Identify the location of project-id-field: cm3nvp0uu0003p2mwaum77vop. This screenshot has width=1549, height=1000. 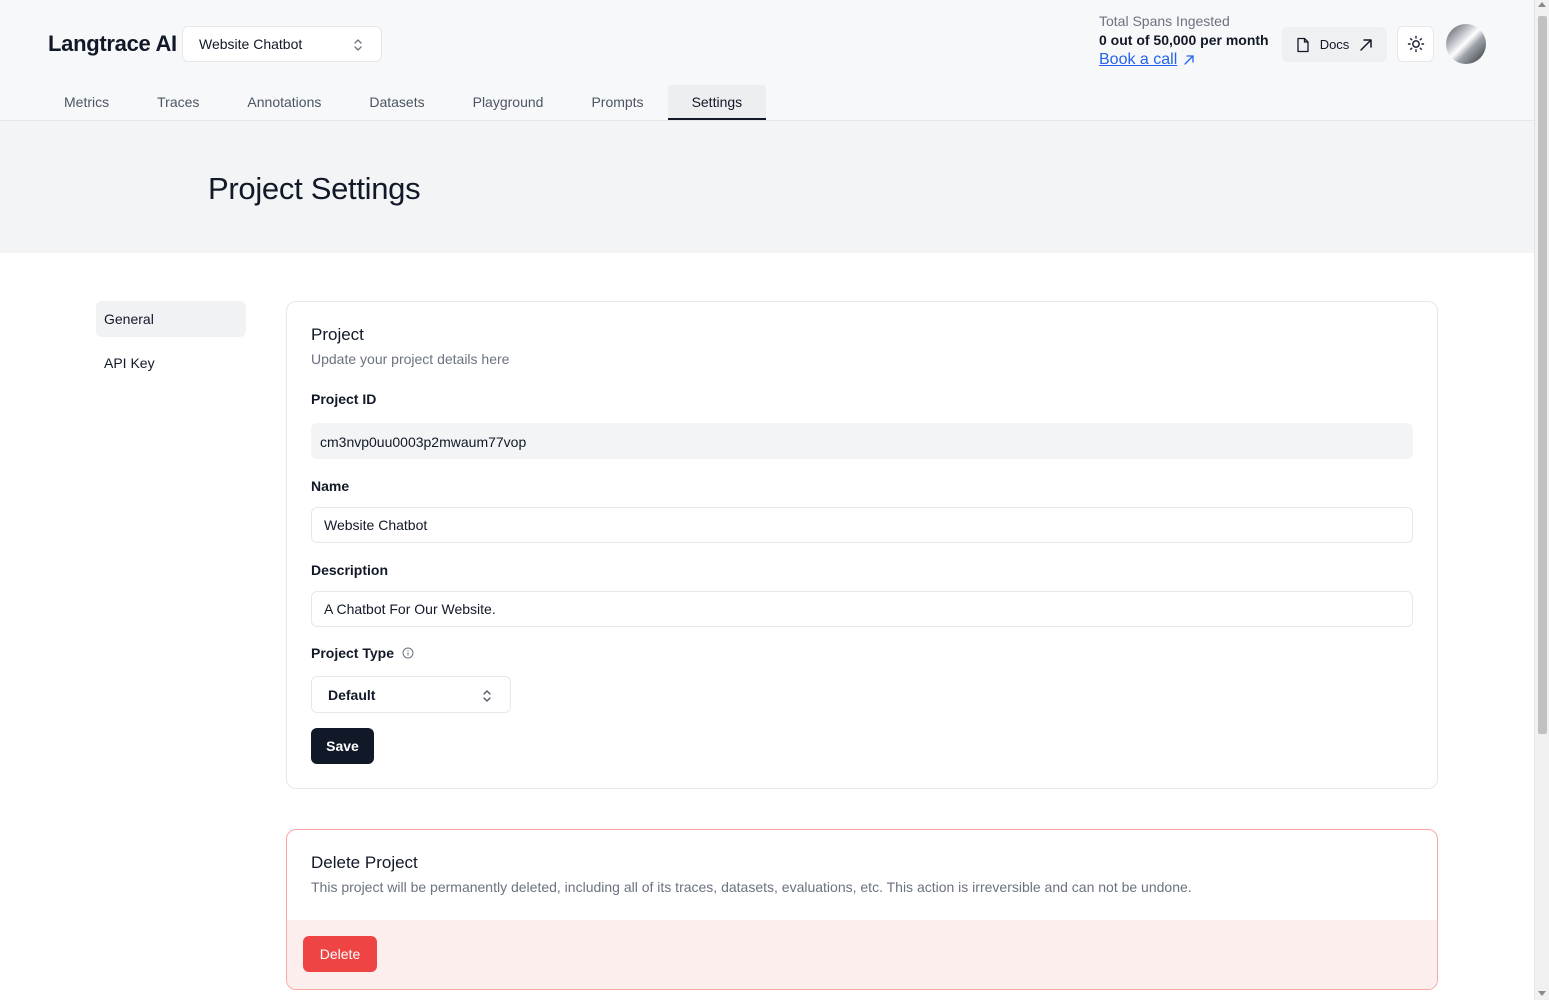
(862, 441).